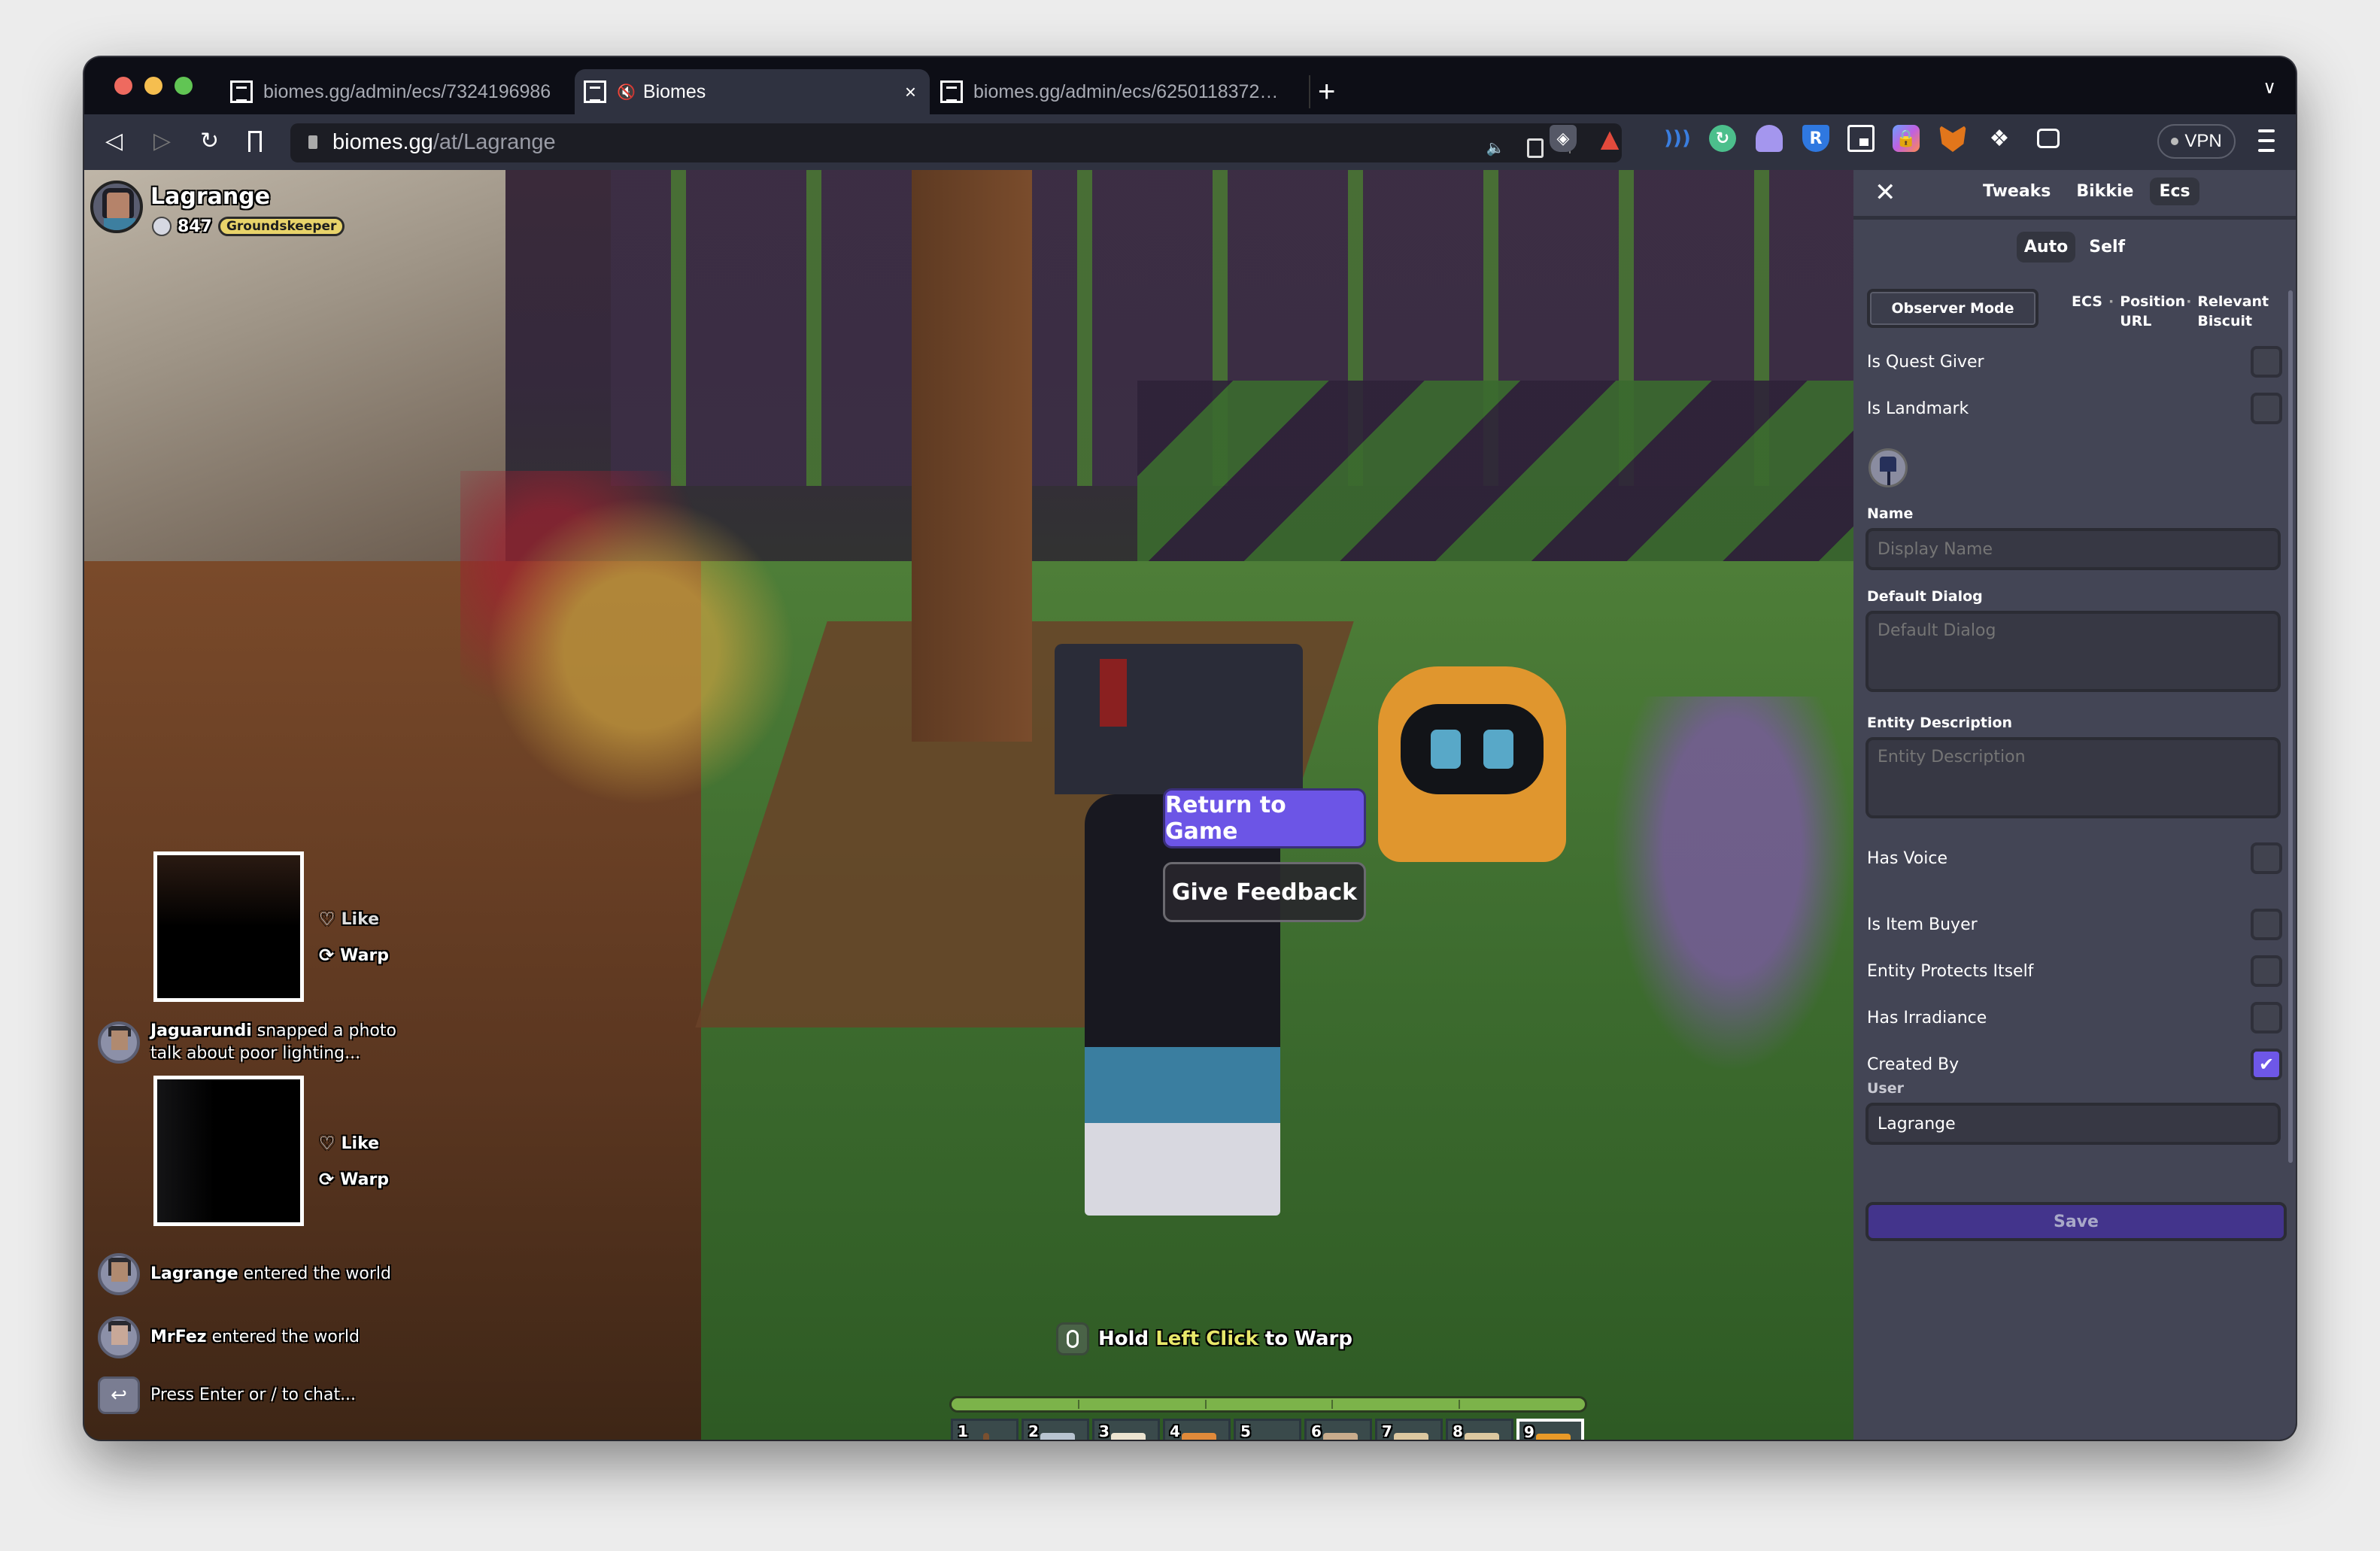 The width and height of the screenshot is (2380, 1551). Describe the element at coordinates (1482, 1436) in the screenshot. I see `sandstone-block-icon` at that location.